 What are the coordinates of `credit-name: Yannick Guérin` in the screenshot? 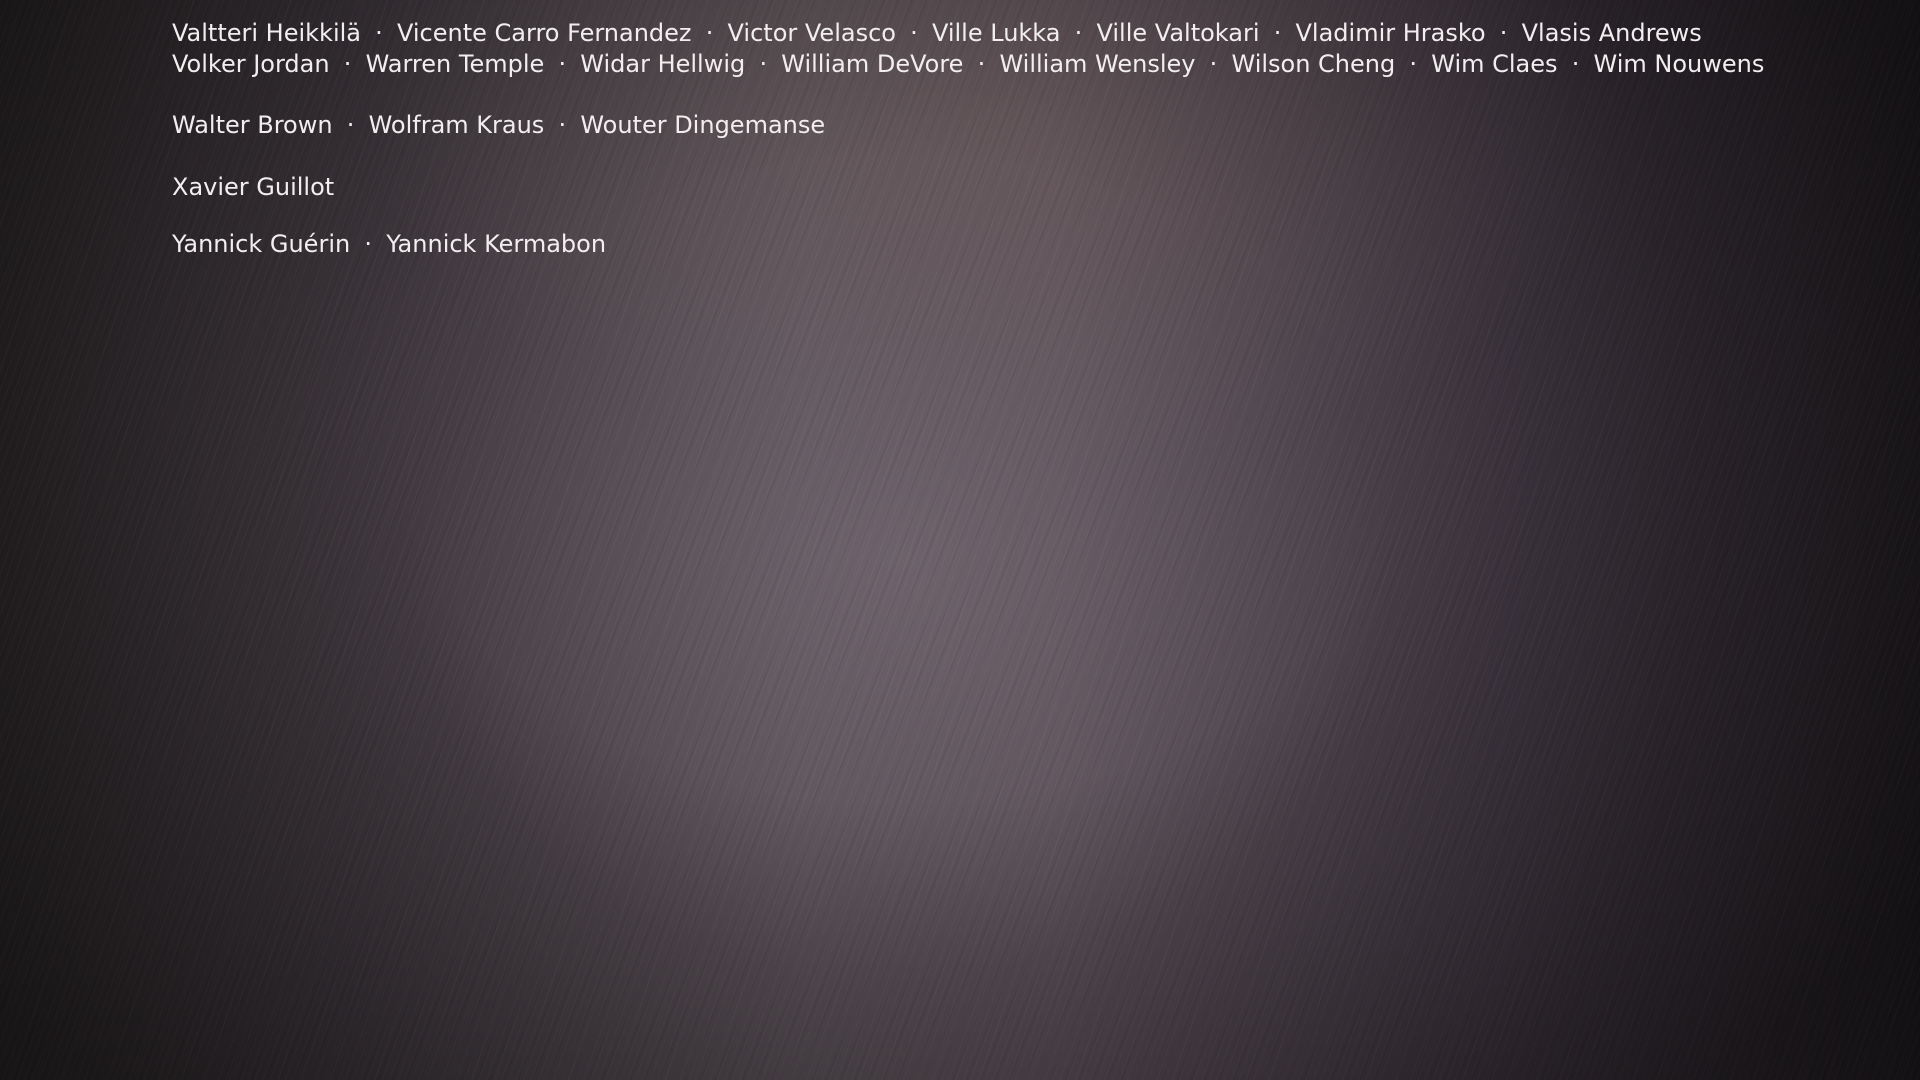 It's located at (261, 244).